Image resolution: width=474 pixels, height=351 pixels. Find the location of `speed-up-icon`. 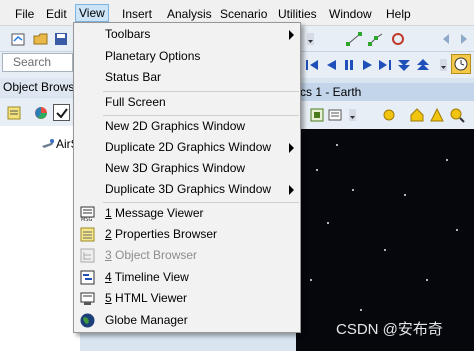

speed-up-icon is located at coordinates (422, 64).